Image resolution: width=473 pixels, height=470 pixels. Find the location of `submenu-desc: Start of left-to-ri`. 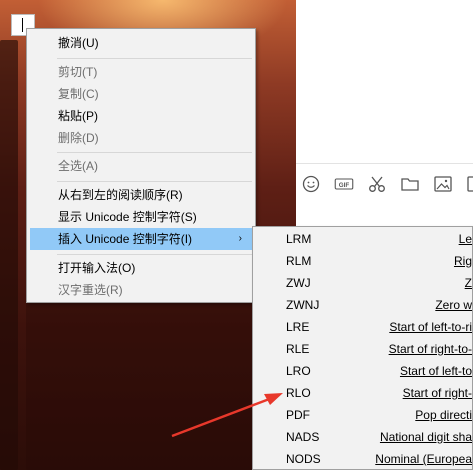

submenu-desc: Start of left-to-ri is located at coordinates (430, 327).